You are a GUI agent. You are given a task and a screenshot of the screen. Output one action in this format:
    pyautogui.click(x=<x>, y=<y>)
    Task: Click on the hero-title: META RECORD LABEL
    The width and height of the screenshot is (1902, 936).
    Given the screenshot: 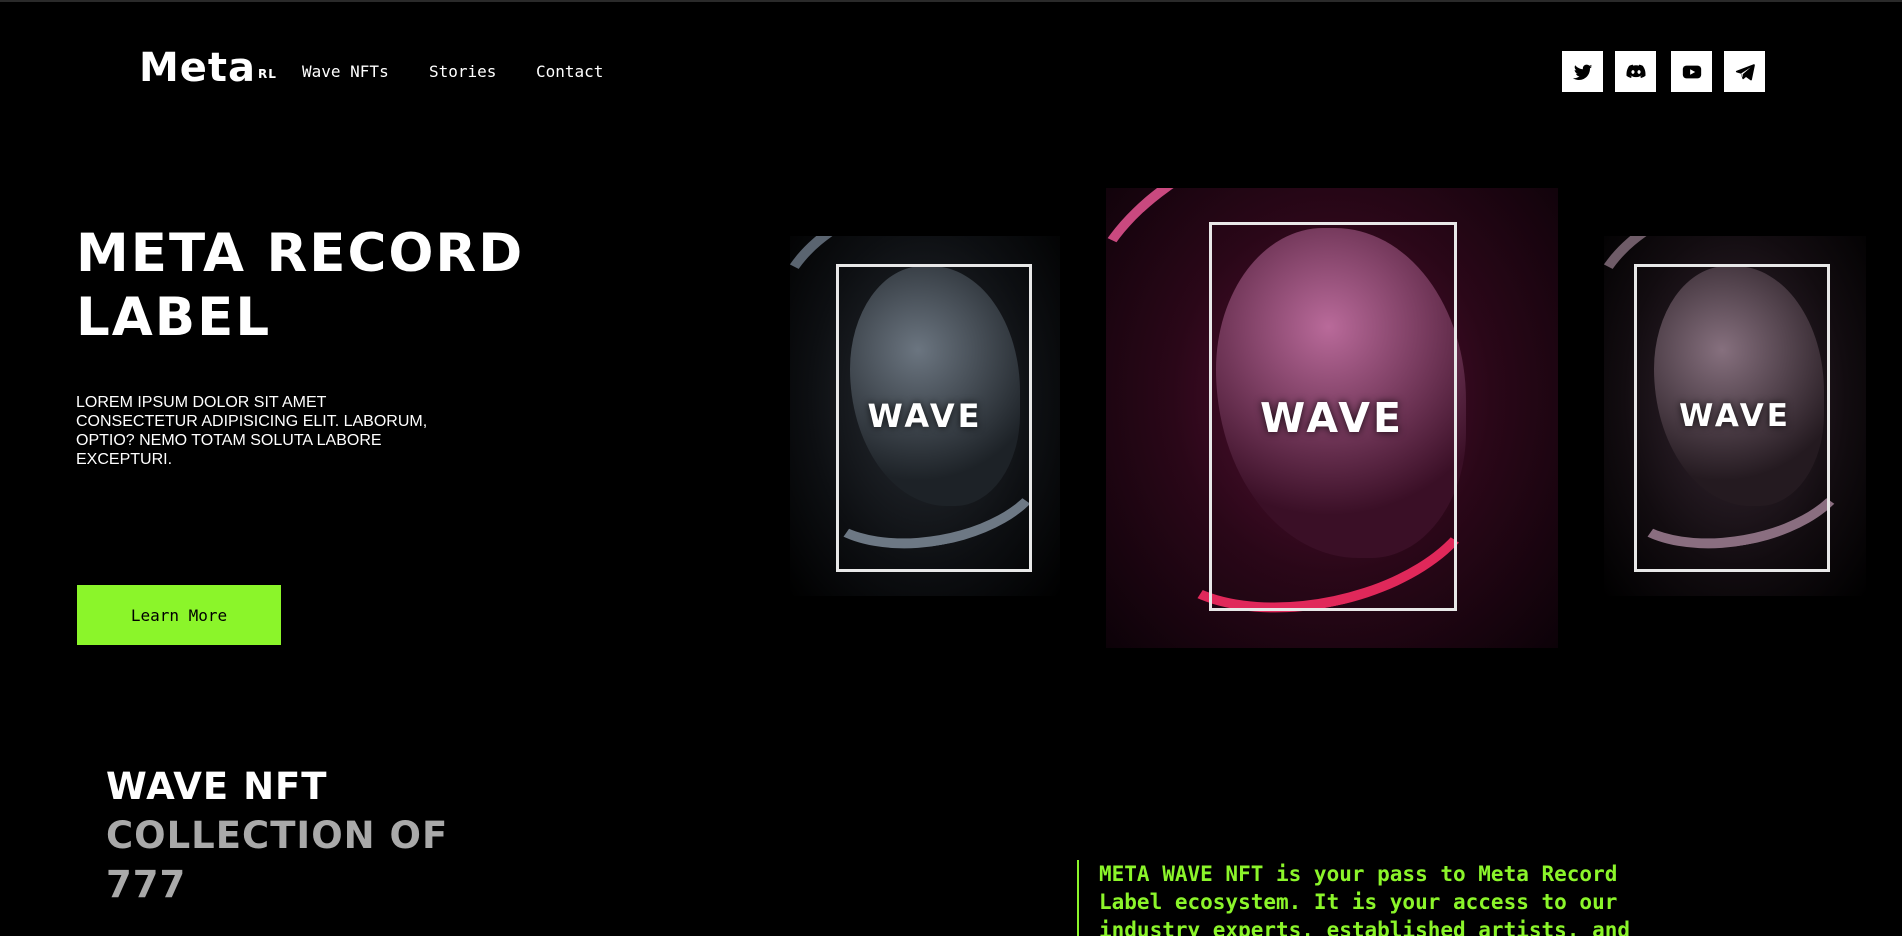 What is the action you would take?
    pyautogui.click(x=300, y=285)
    